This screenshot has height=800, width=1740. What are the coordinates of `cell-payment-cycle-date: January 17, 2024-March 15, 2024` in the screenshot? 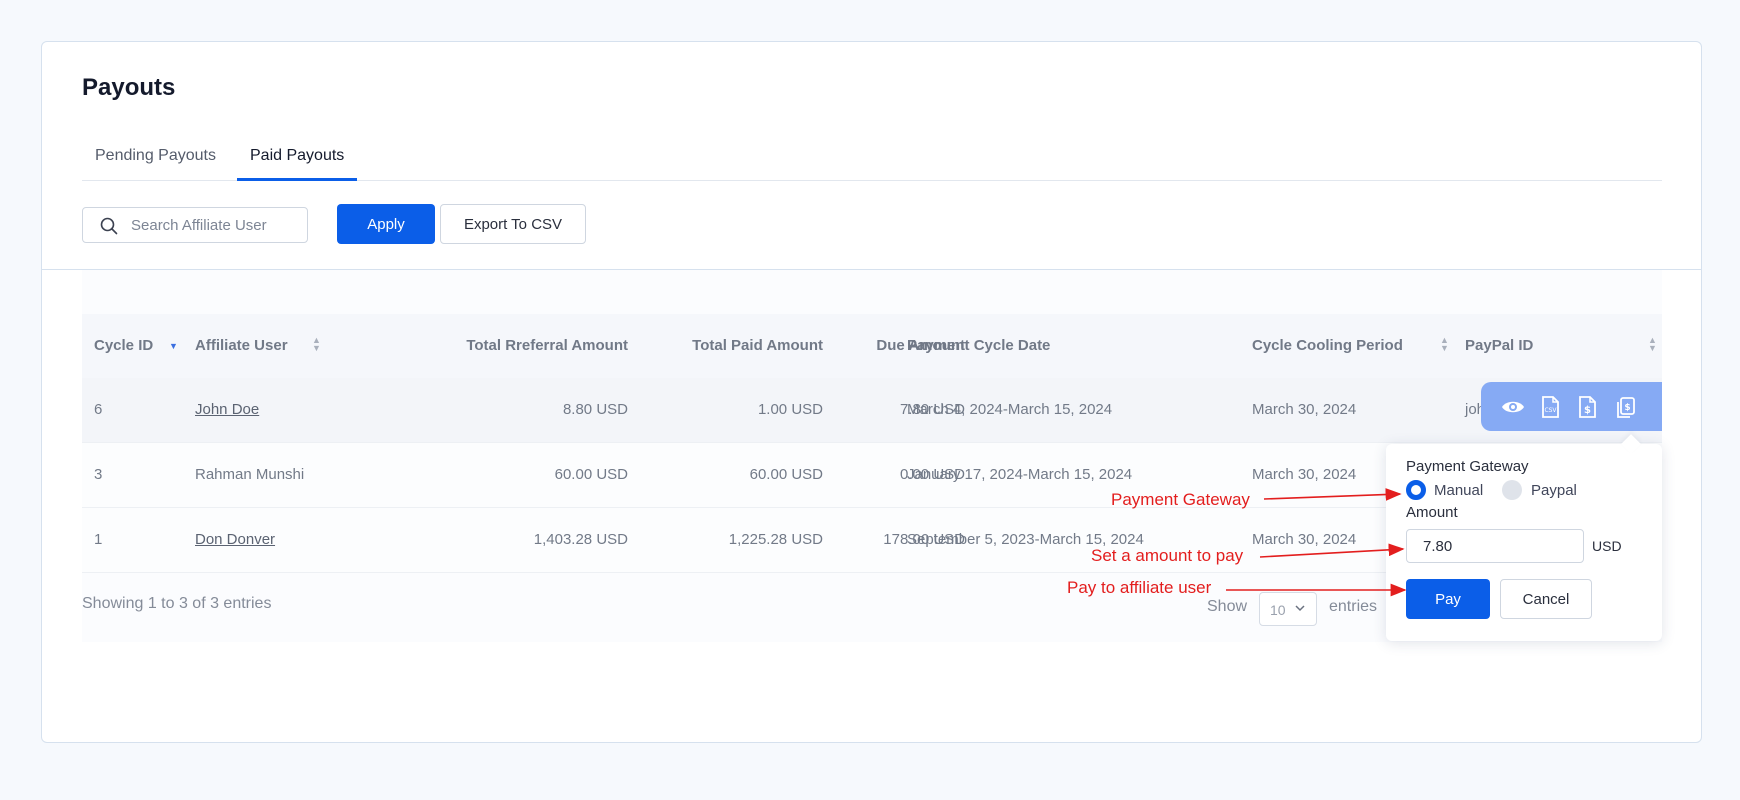 It's located at (1020, 474).